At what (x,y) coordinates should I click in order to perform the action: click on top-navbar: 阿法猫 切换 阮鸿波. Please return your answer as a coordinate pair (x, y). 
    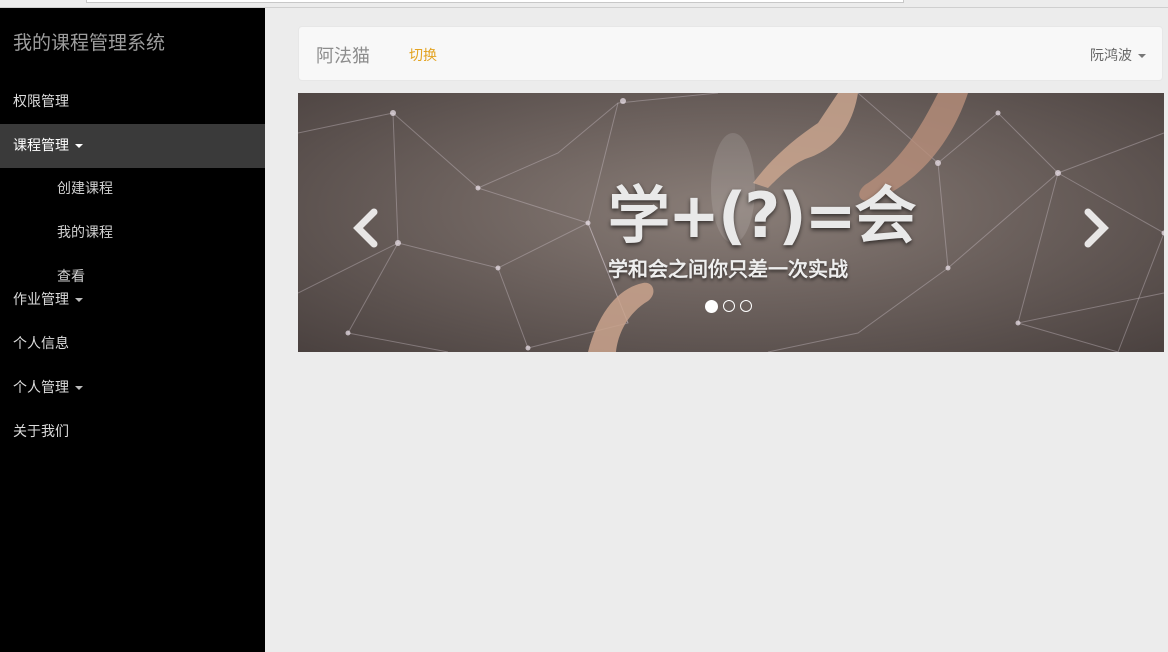
    Looking at the image, I should click on (730, 53).